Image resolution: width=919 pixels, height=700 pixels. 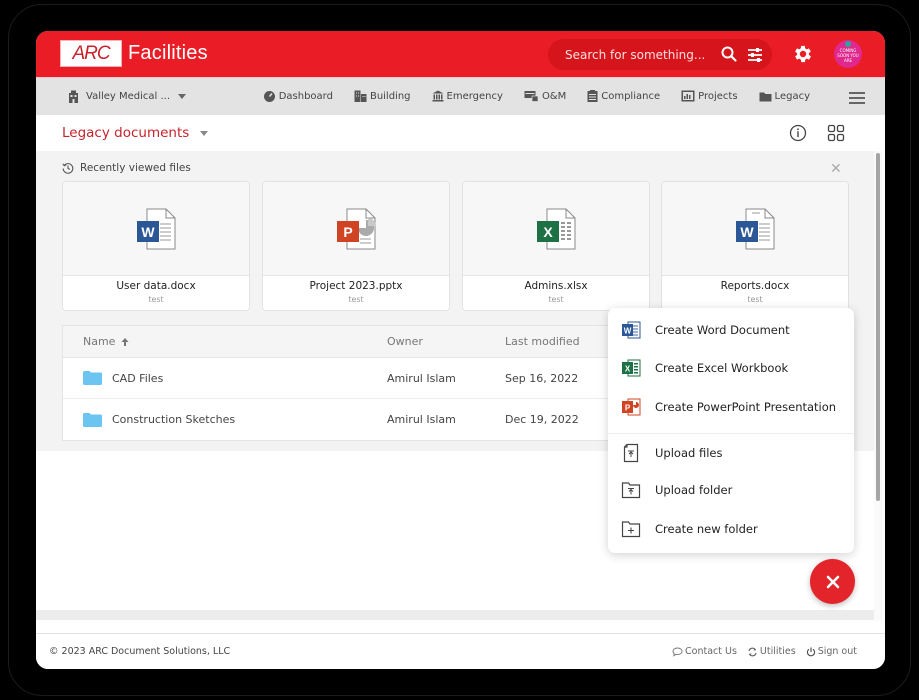 What do you see at coordinates (560, 341) in the screenshot?
I see `column-modified-header: Last modified` at bounding box center [560, 341].